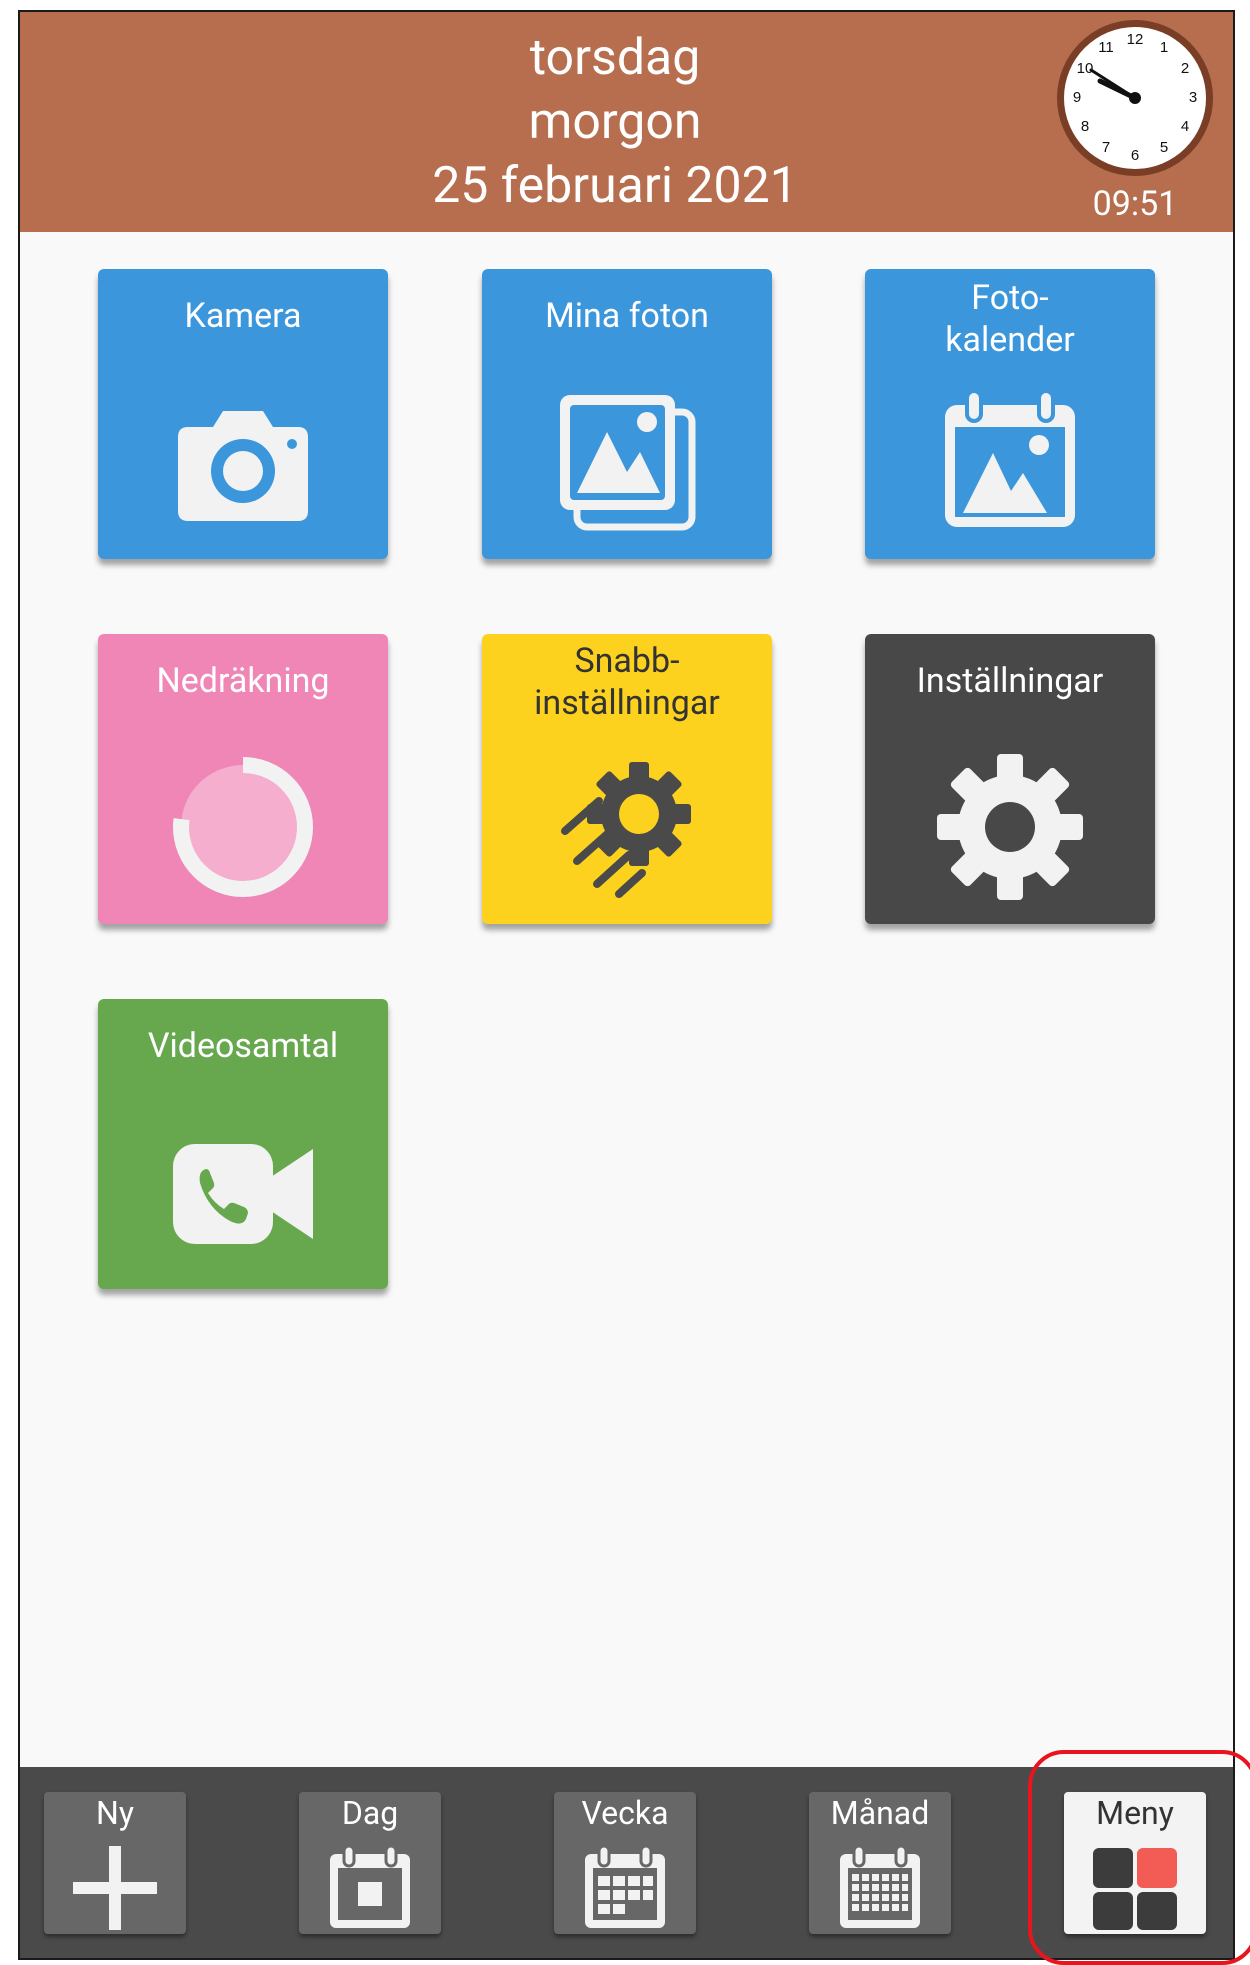 The image size is (1250, 1965). I want to click on day-period-text: morgon, so click(615, 122).